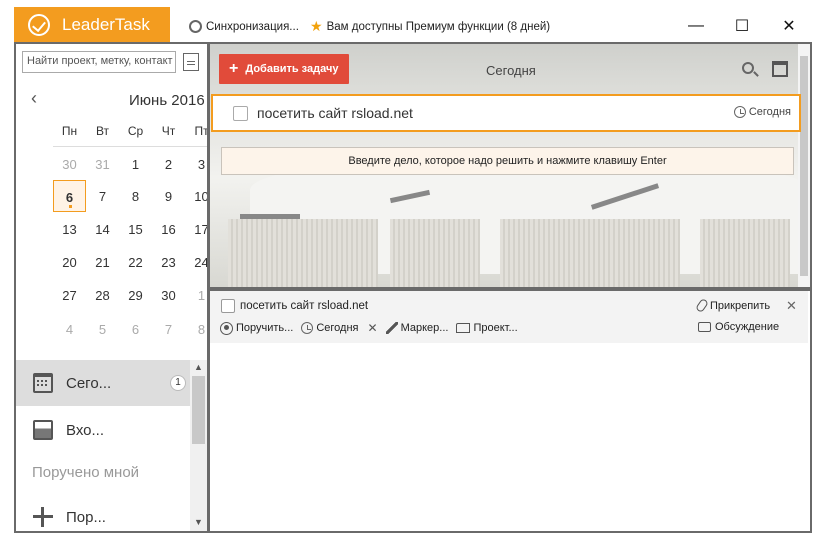  Describe the element at coordinates (135, 295) in the screenshot. I see `calendar-day: 29` at that location.